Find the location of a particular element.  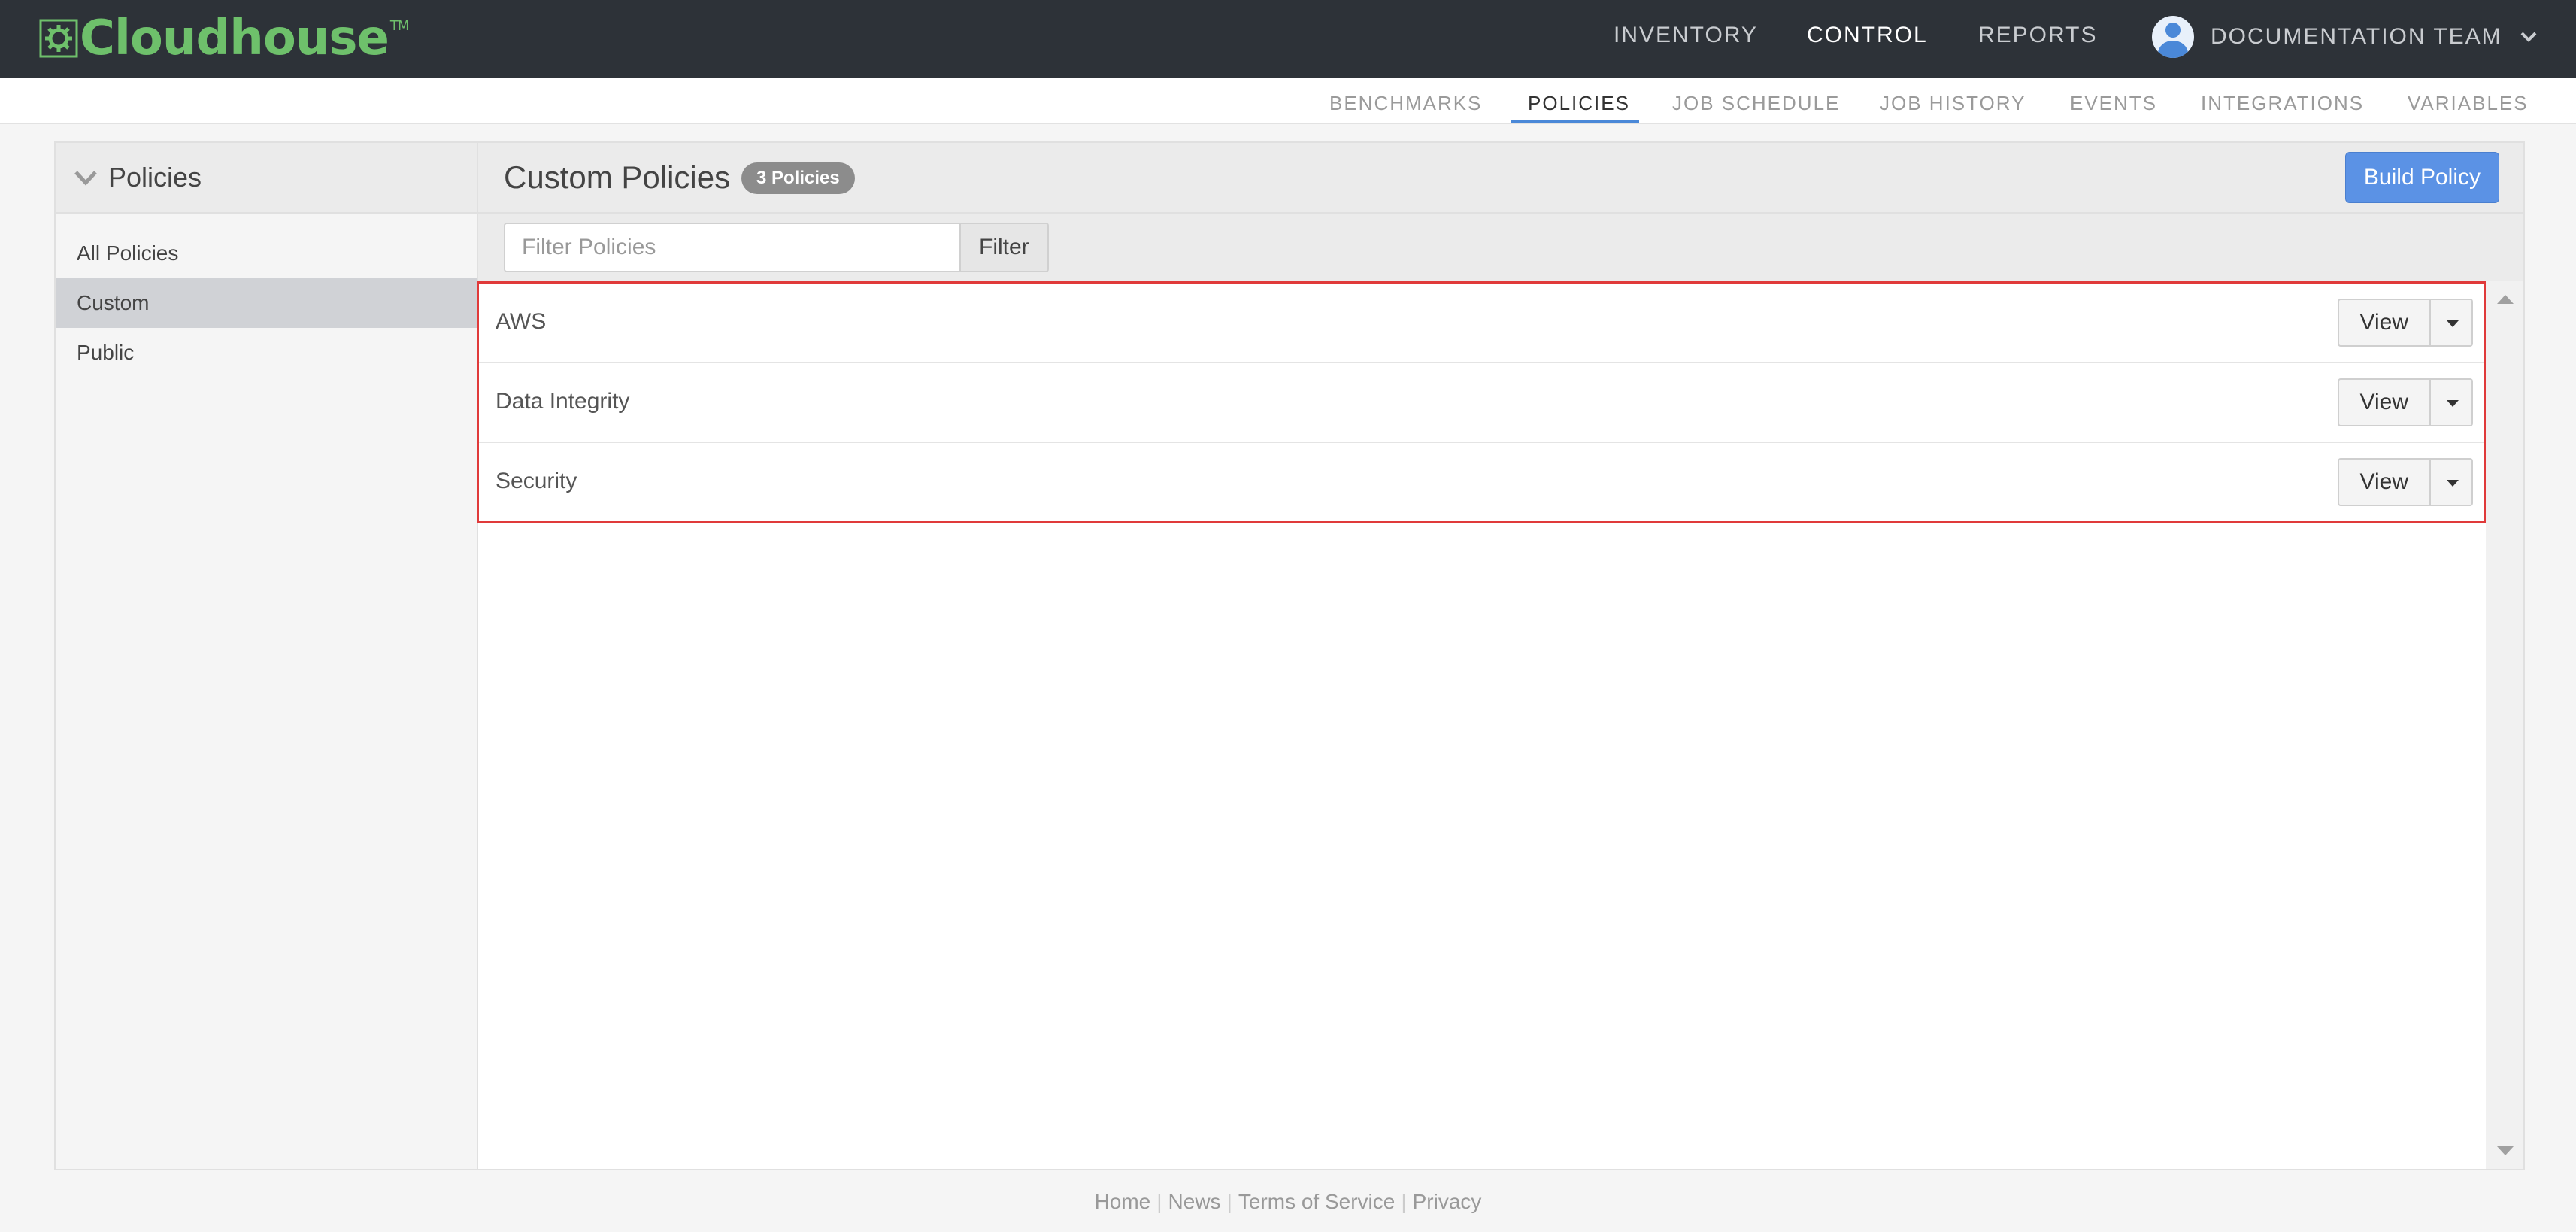

sidebar-title: Policies is located at coordinates (155, 177).